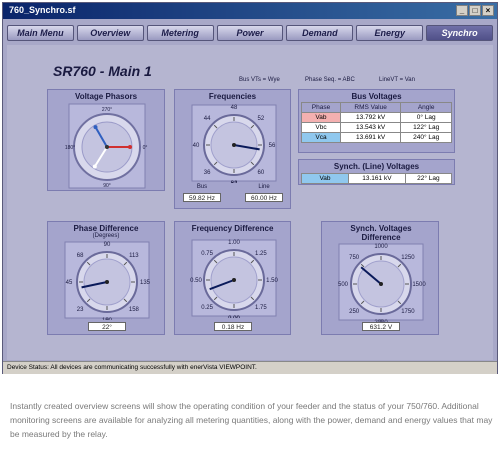 The image size is (503, 456). Describe the element at coordinates (354, 258) in the screenshot. I see `gauge-tick-label: 750` at that location.